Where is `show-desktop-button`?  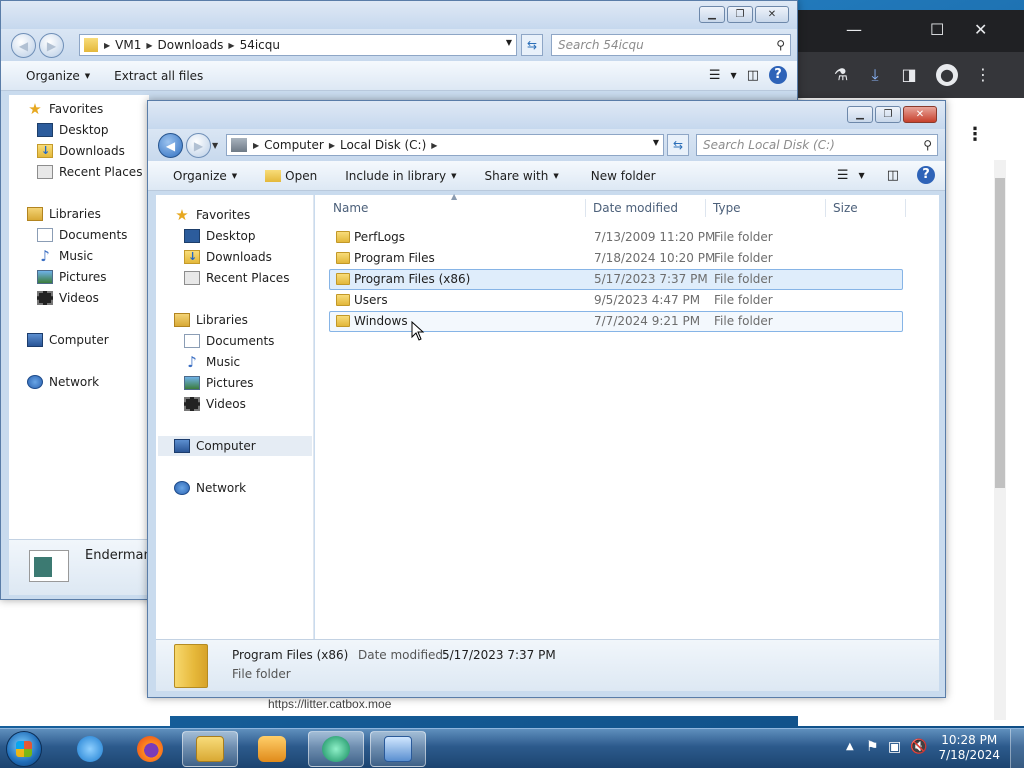
show-desktop-button is located at coordinates (1017, 748).